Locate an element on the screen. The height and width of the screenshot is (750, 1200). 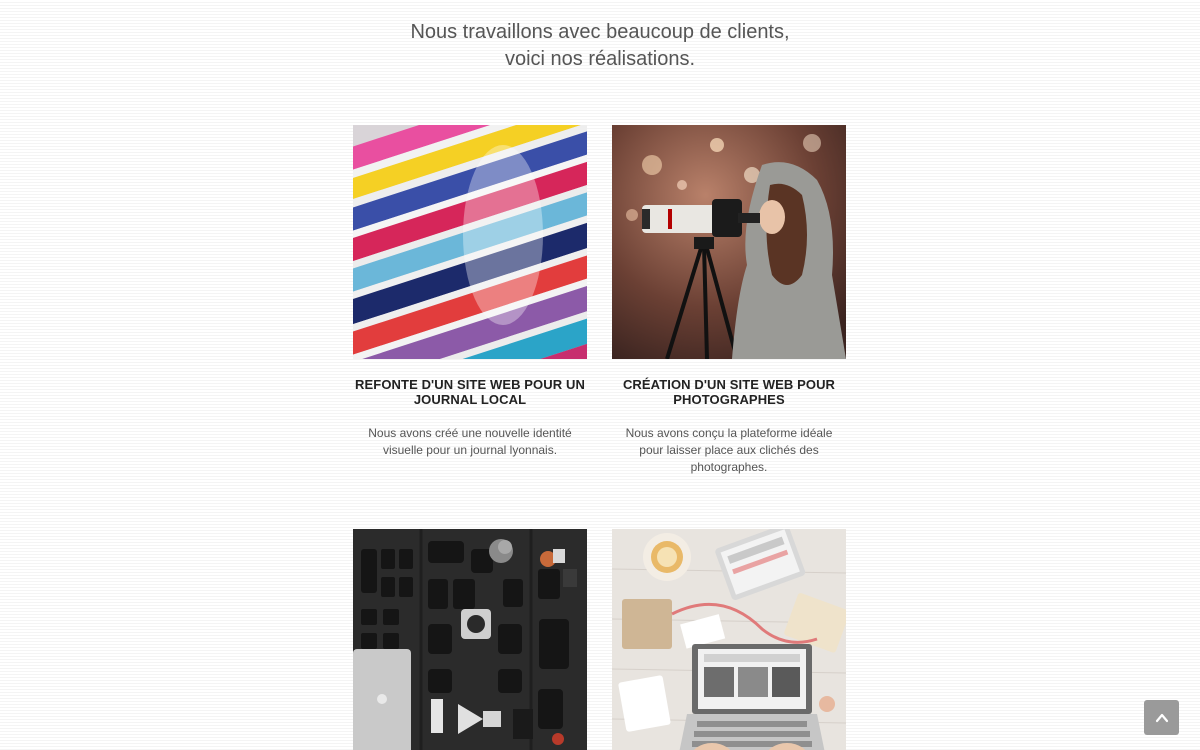
photographer-camera-image is located at coordinates (729, 242).